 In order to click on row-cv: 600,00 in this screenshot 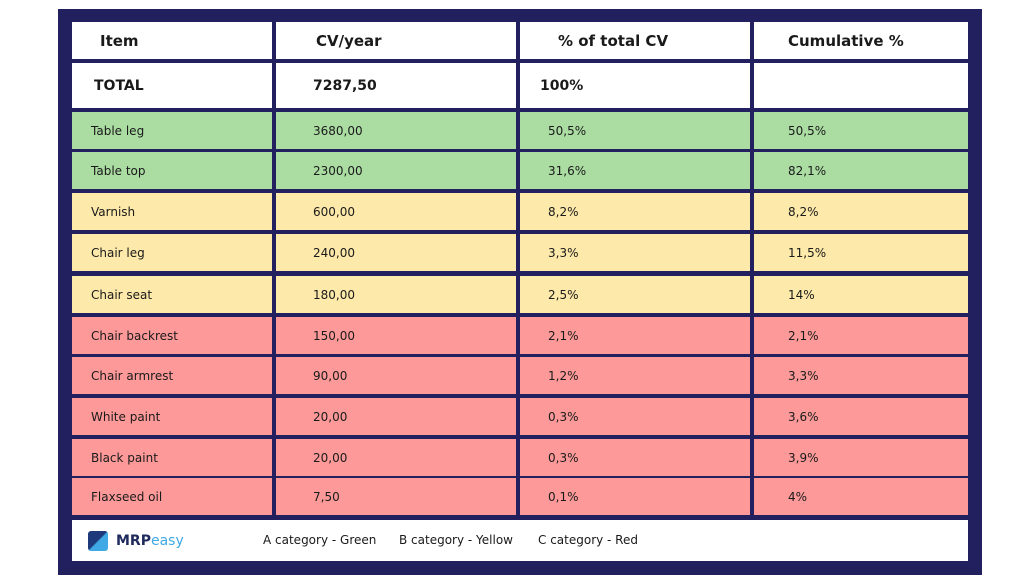, I will do `click(396, 211)`.